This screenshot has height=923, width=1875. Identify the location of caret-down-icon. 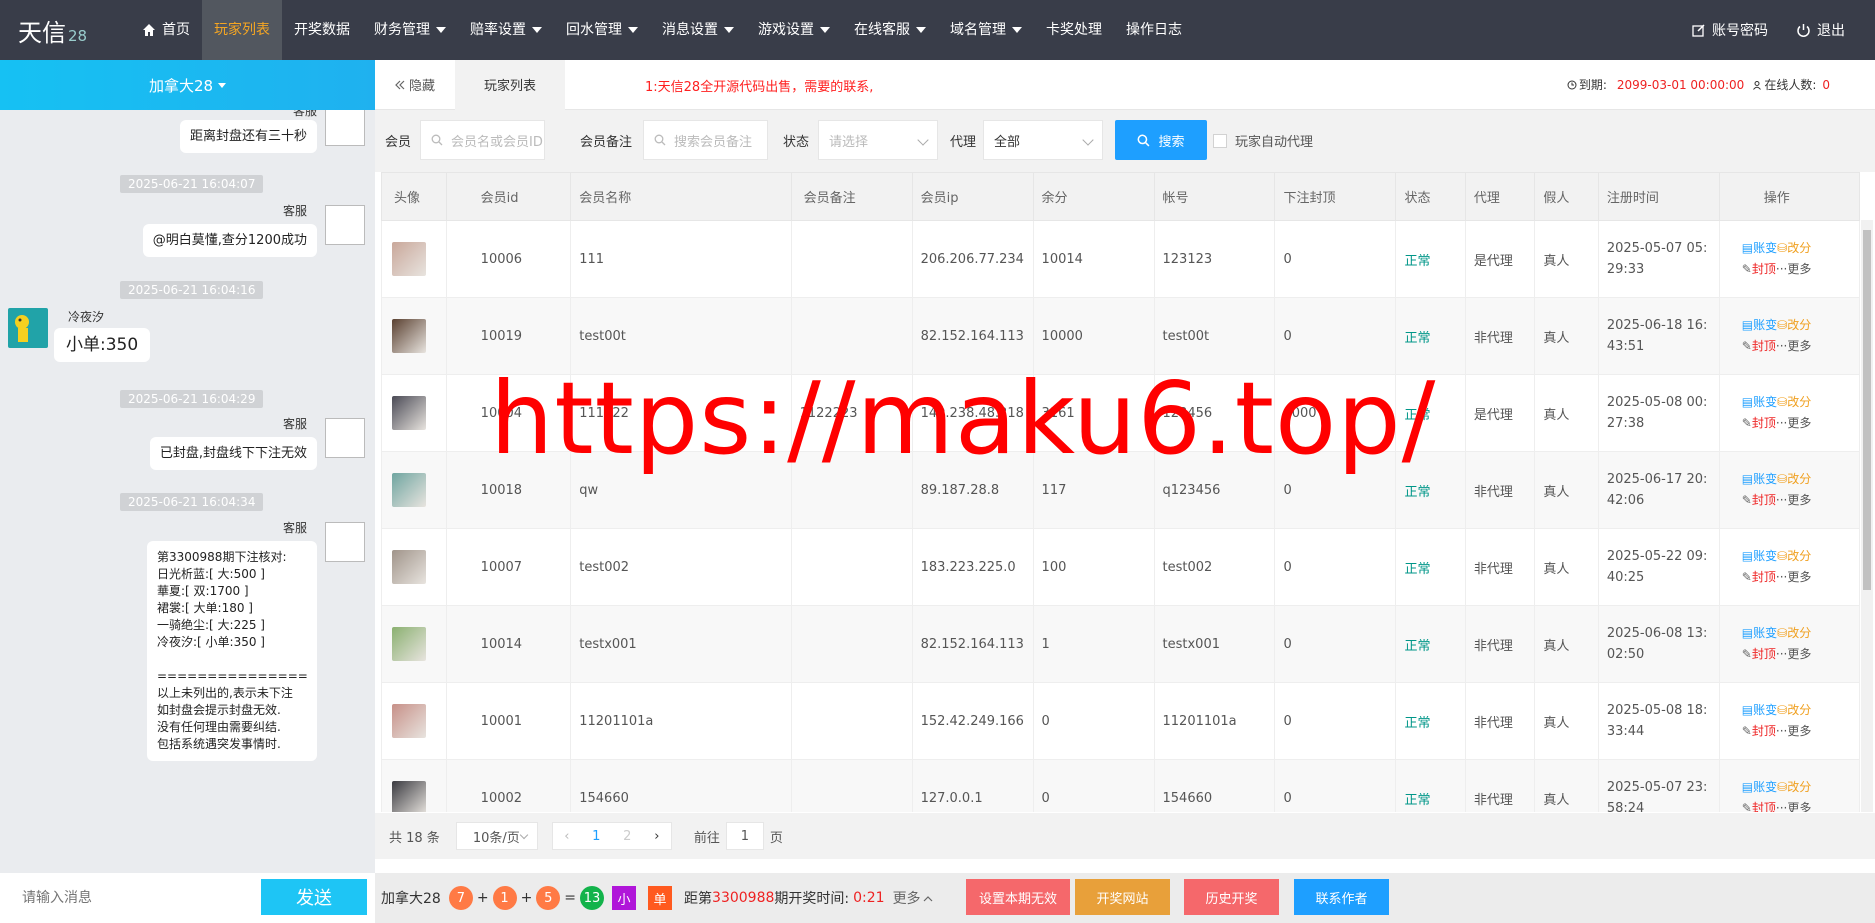
(729, 30).